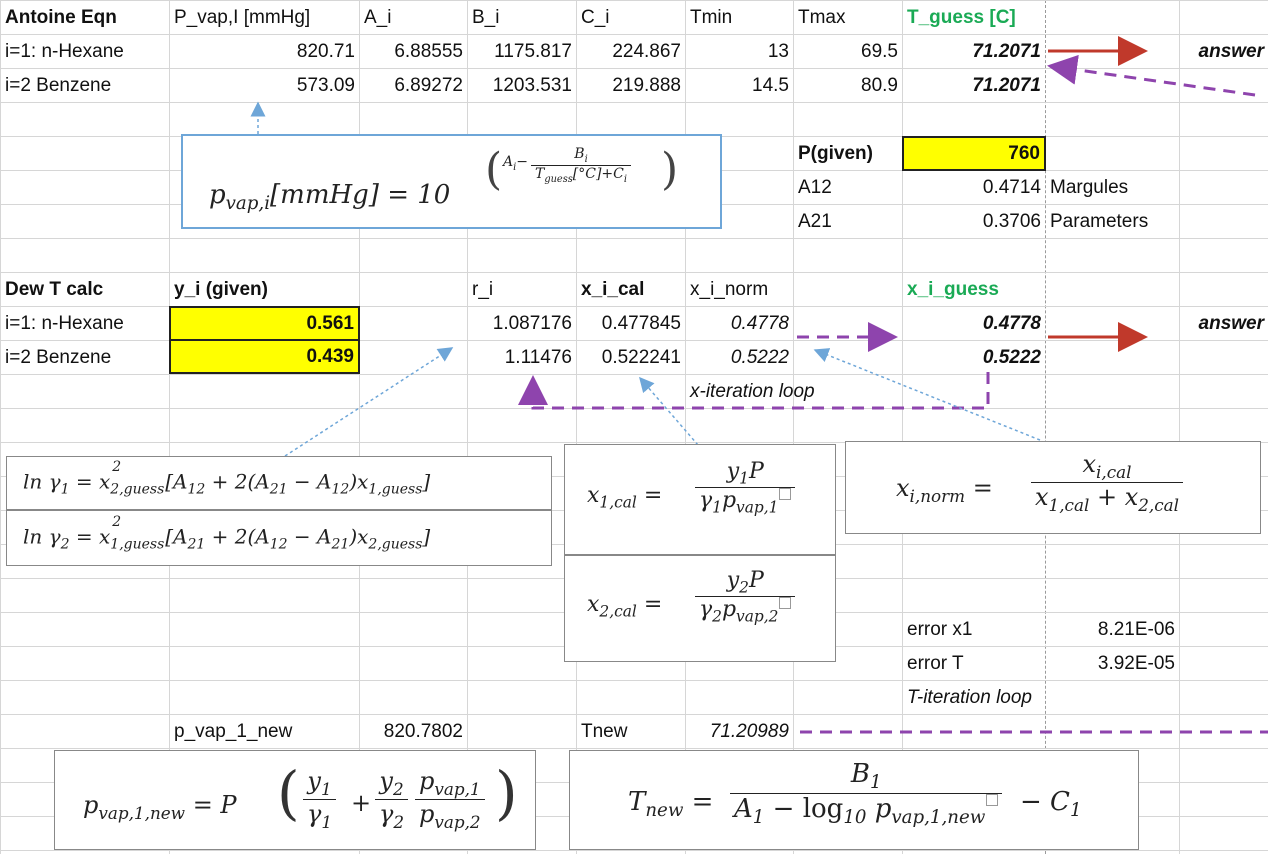 The image size is (1268, 854). Describe the element at coordinates (854, 800) in the screenshot. I see `tnew-equation: Tnew = B1 A1 − log10 pvap,1,new − C1` at that location.